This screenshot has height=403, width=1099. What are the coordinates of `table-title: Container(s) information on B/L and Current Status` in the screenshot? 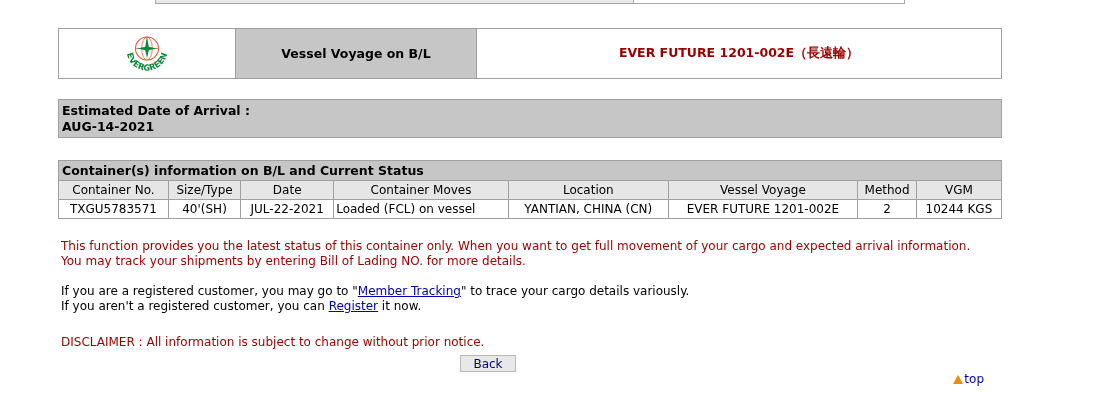 It's located at (530, 170).